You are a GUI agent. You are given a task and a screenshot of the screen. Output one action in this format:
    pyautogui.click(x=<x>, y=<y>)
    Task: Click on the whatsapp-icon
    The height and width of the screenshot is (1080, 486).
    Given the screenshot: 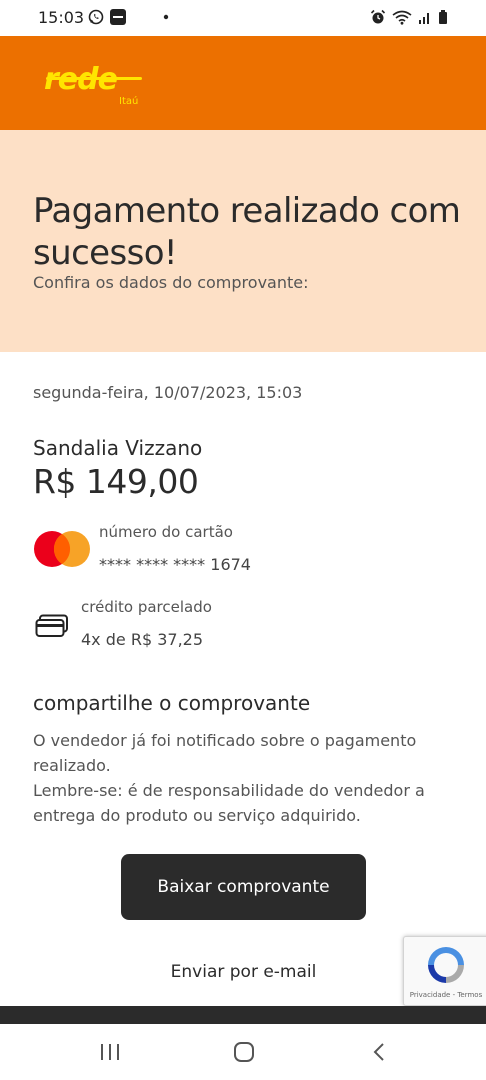 What is the action you would take?
    pyautogui.click(x=96, y=17)
    